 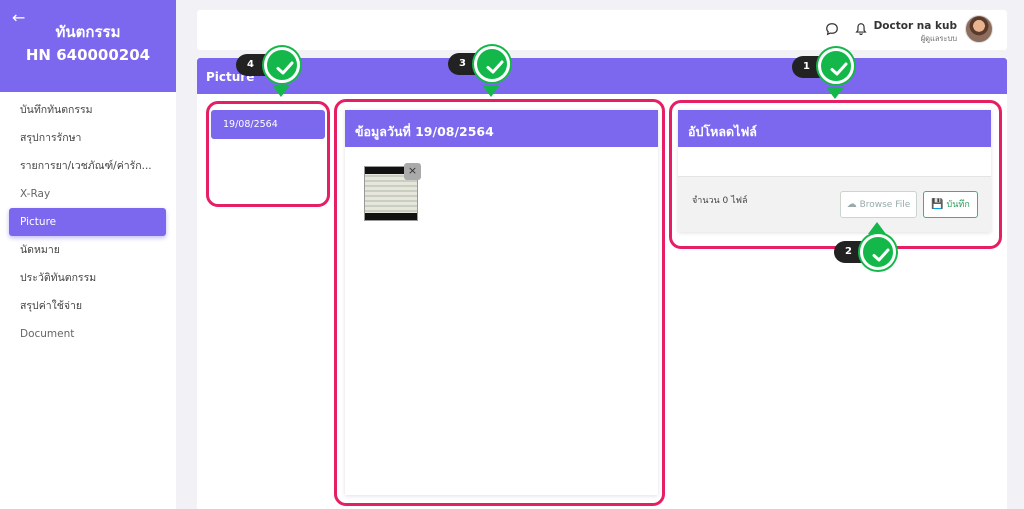 What do you see at coordinates (602, 76) in the screenshot?
I see `page-title: Picture` at bounding box center [602, 76].